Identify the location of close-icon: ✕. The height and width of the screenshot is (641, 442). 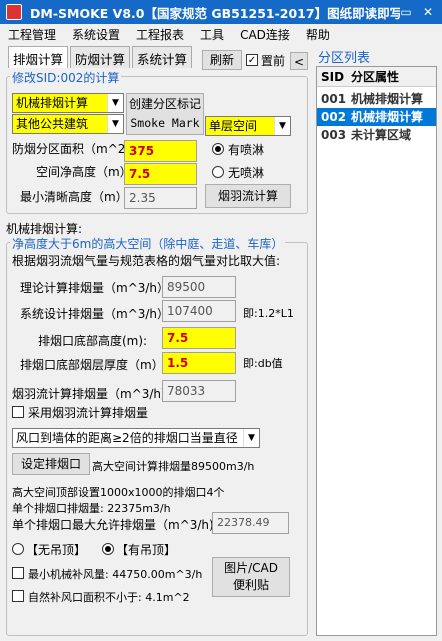
(428, 12).